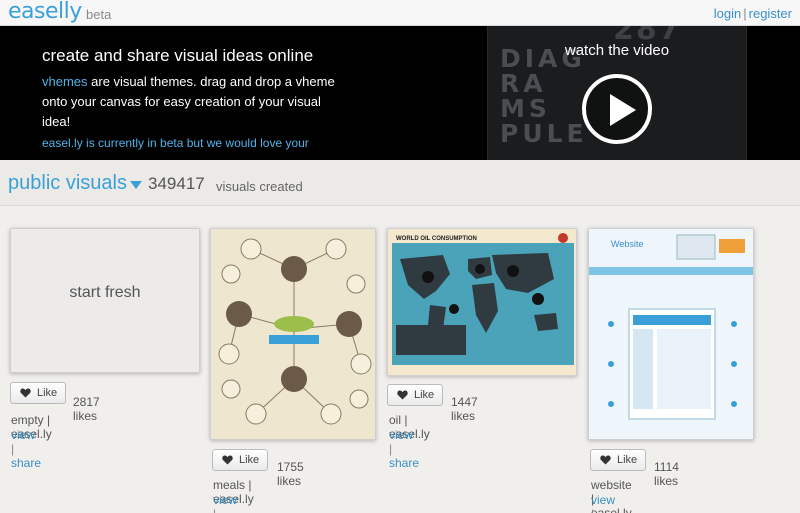 This screenshot has width=800, height=513. What do you see at coordinates (290, 474) in the screenshot?
I see `like-count: 1755 likes` at bounding box center [290, 474].